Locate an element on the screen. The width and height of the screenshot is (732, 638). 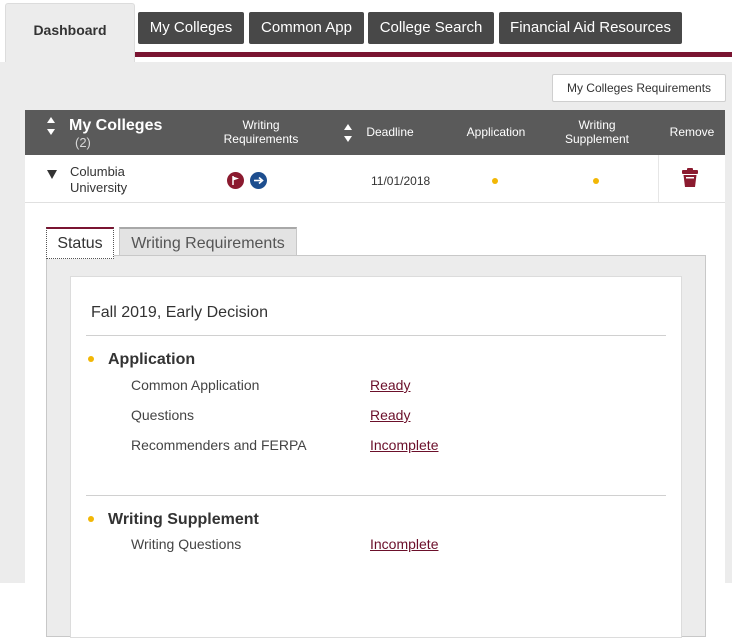
trash-icon is located at coordinates (690, 180).